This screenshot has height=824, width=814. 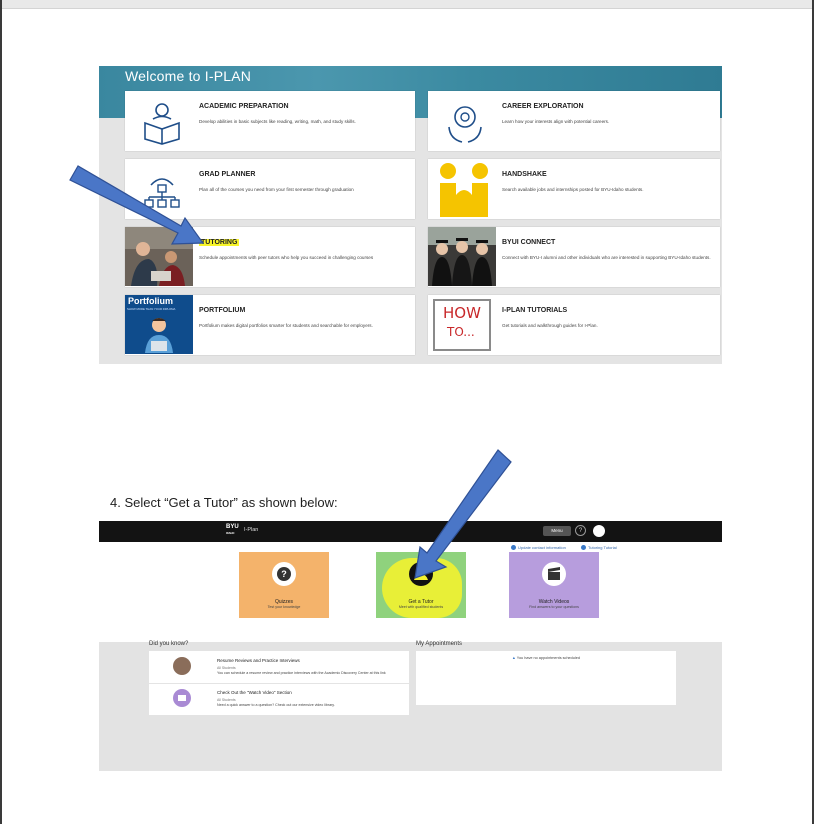 I want to click on card-title: TUTORING, so click(x=219, y=242).